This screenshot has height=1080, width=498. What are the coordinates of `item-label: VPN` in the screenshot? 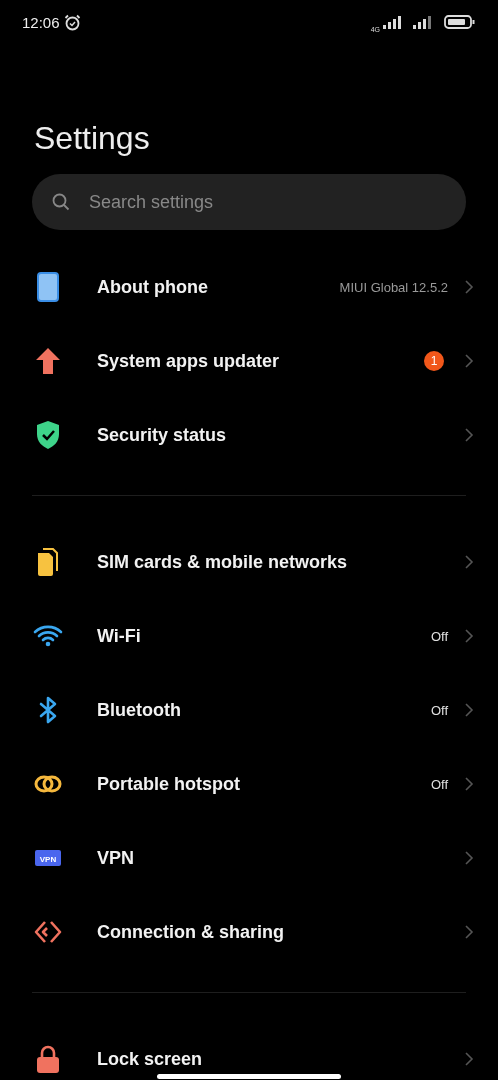 It's located at (115, 858).